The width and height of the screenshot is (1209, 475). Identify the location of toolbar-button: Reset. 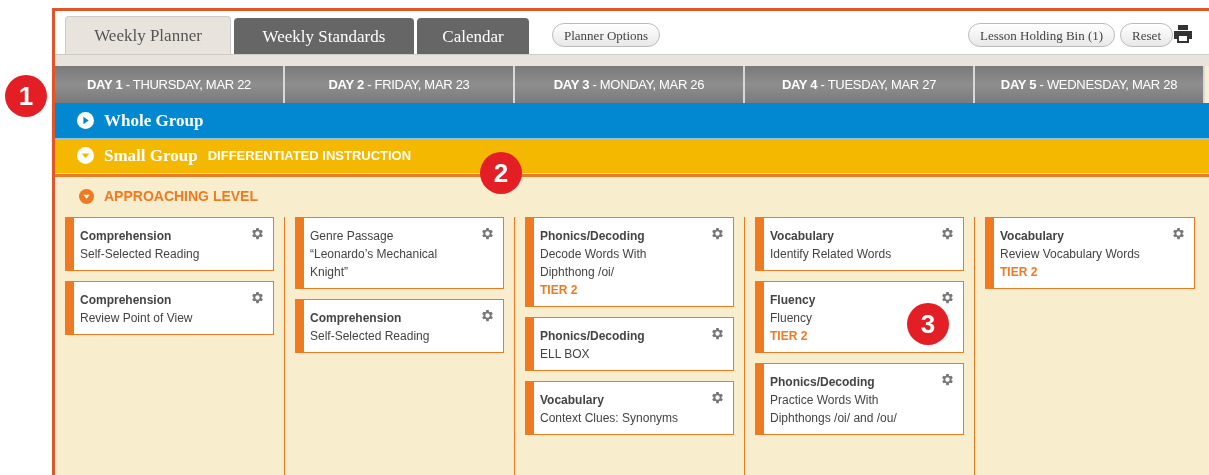
(1146, 35).